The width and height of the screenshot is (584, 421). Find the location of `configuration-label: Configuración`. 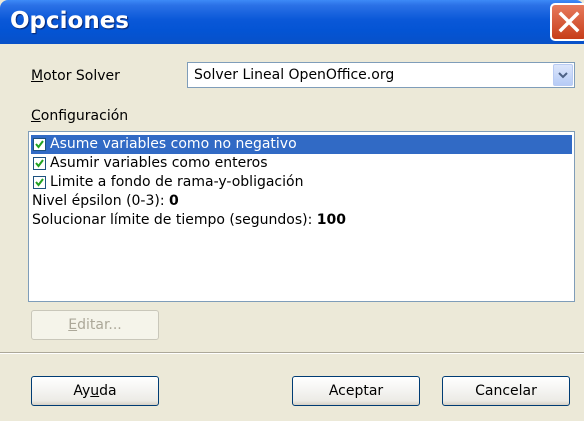

configuration-label: Configuración is located at coordinates (80, 116).